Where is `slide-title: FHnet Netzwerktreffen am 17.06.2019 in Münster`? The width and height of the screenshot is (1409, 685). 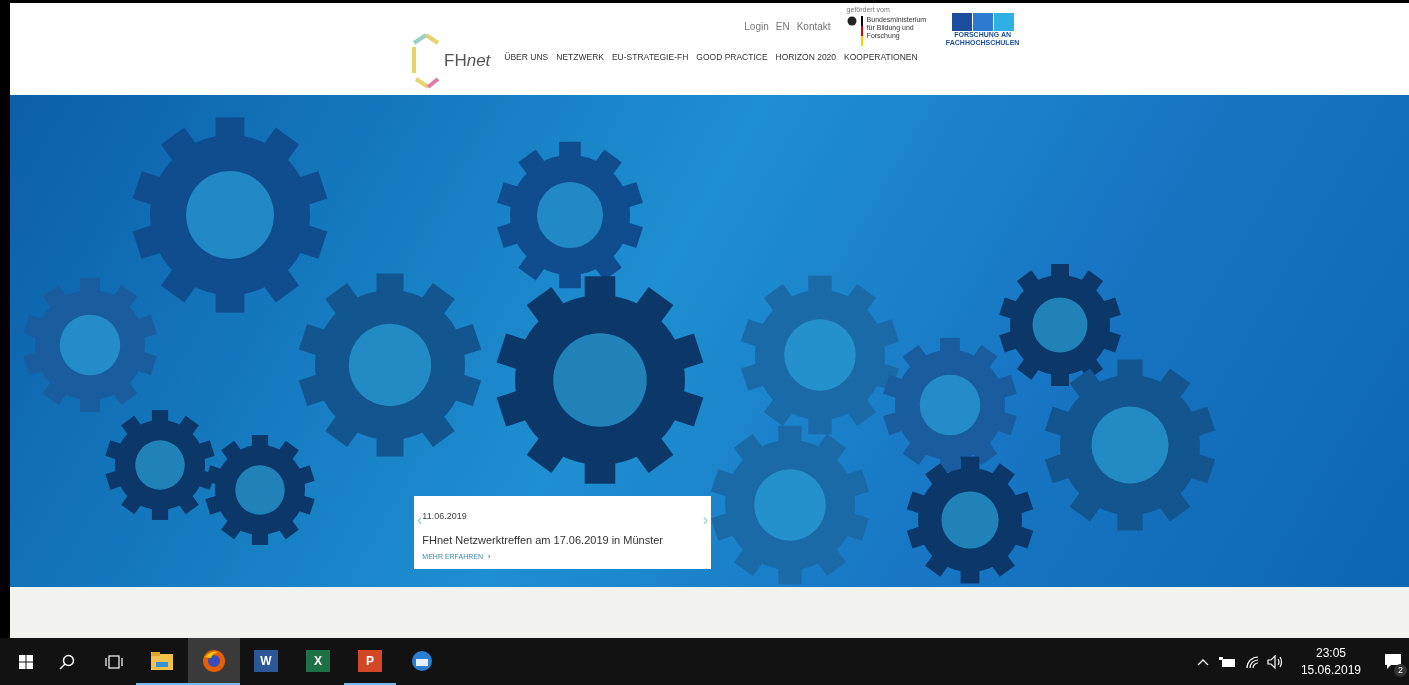
slide-title: FHnet Netzwerktreffen am 17.06.2019 in Münster is located at coordinates (543, 540).